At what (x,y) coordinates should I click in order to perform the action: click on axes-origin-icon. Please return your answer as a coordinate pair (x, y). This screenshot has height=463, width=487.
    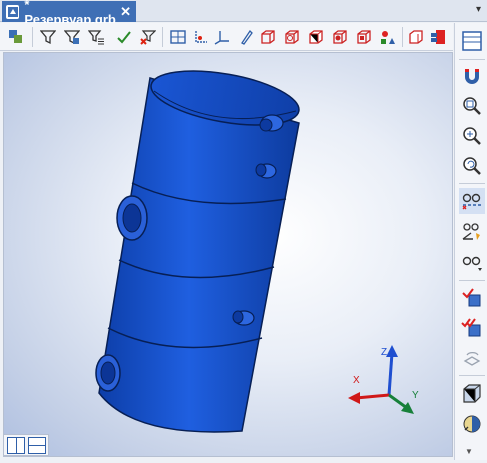
    Looking at the image, I should click on (200, 37).